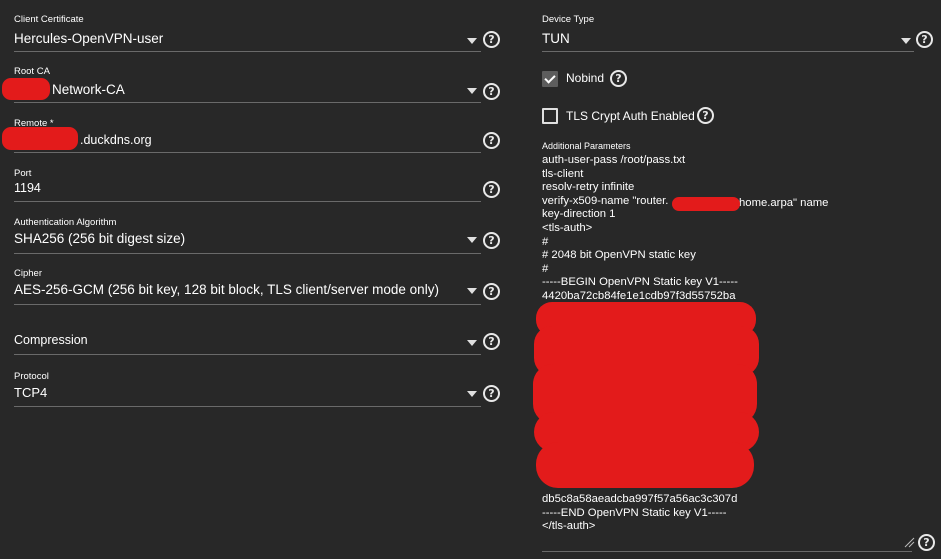 The image size is (941, 559). I want to click on auth-algorithm-value: SHA256 (256 bit digest size), so click(100, 238).